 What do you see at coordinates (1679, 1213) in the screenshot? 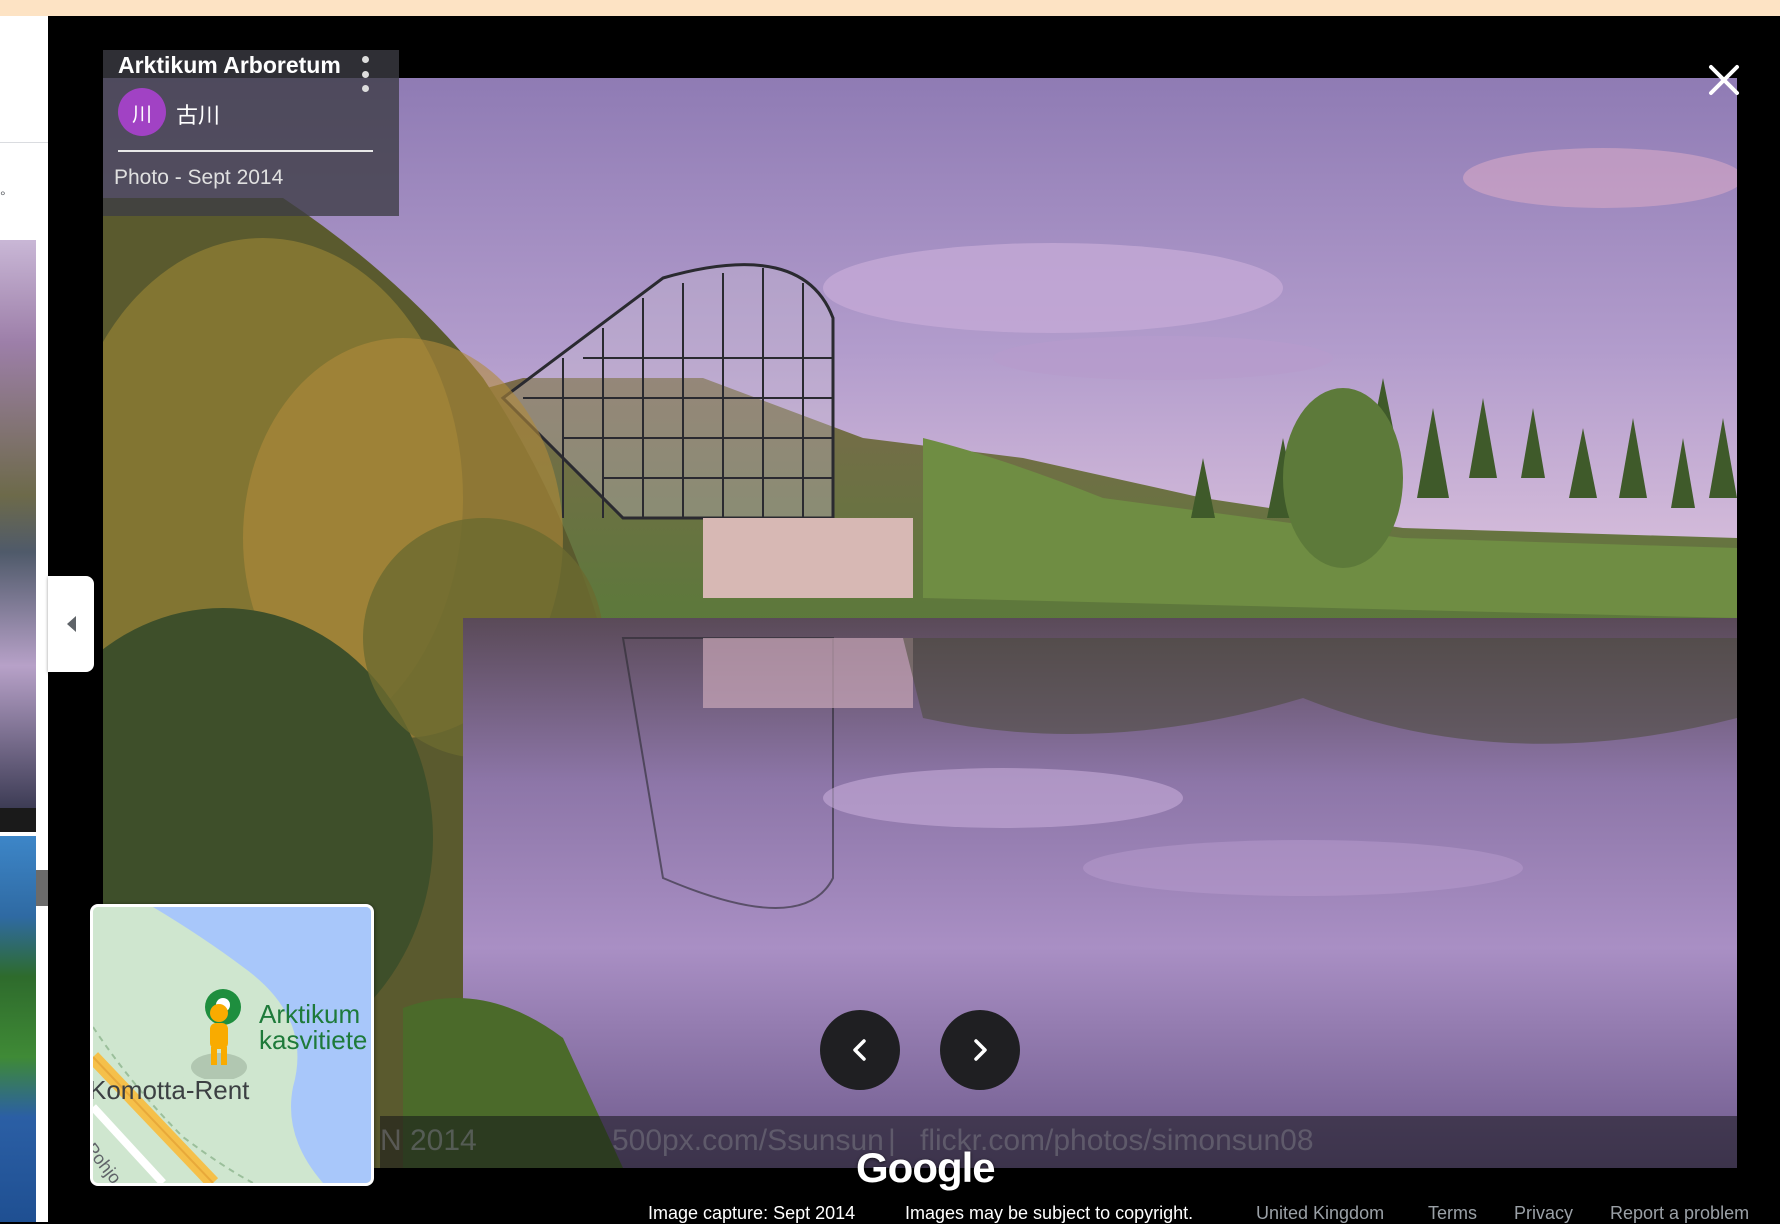
I see `report-problem-link: Report a problem` at bounding box center [1679, 1213].